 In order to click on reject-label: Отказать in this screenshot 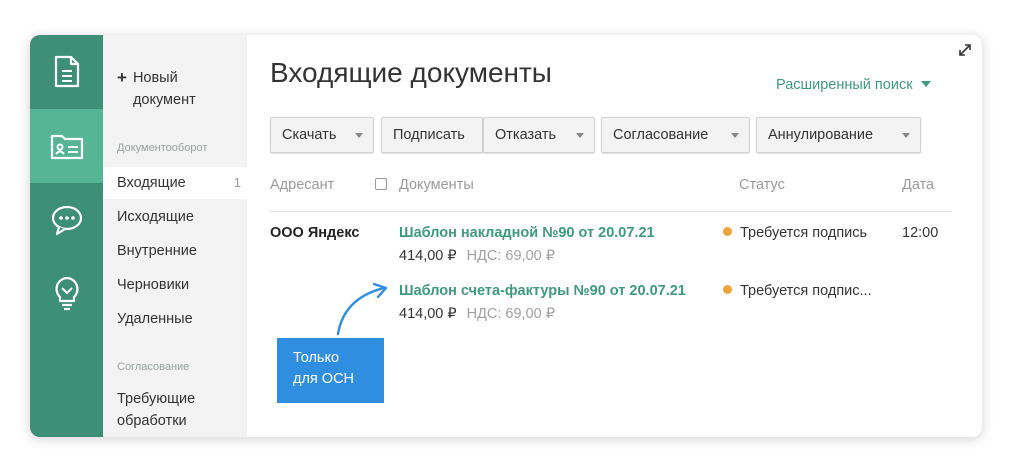, I will do `click(526, 135)`.